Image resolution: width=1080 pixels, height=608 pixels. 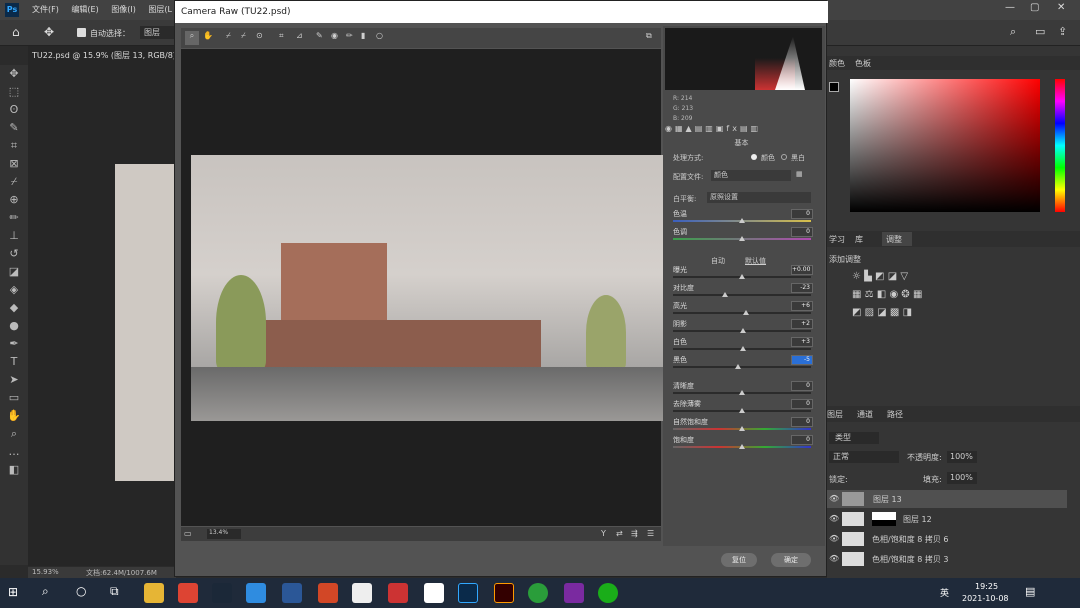 What do you see at coordinates (224, 534) in the screenshot?
I see `zoom-select: 13.4%` at bounding box center [224, 534].